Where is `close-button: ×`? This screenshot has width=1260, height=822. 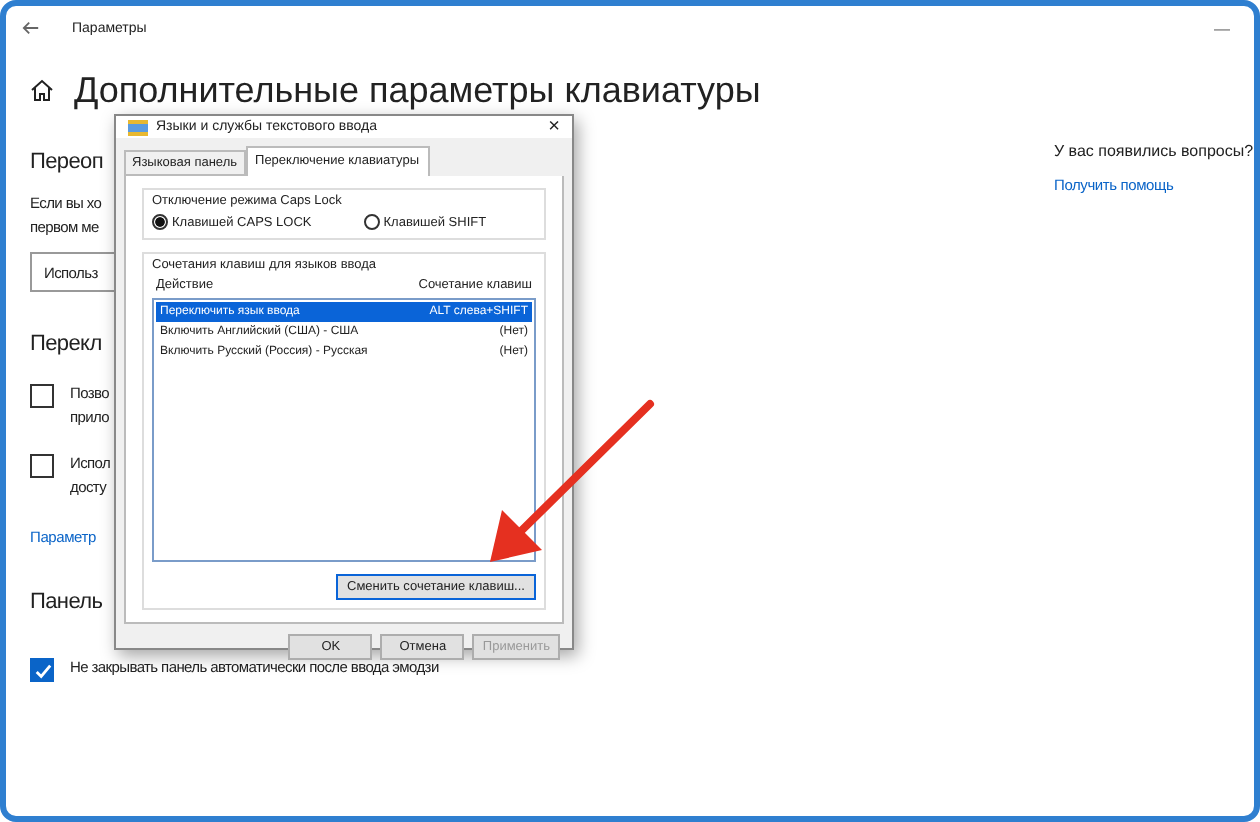
close-button: × is located at coordinates (554, 127).